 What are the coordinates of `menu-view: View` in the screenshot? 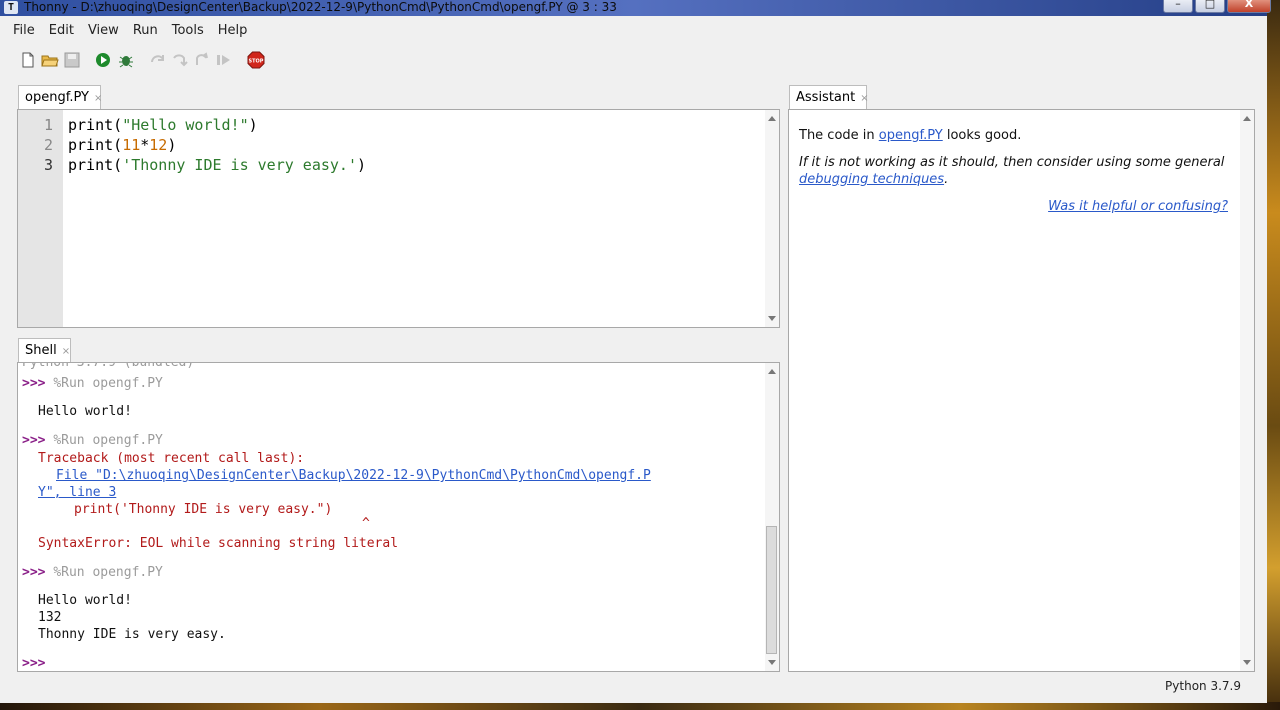 It's located at (103, 31).